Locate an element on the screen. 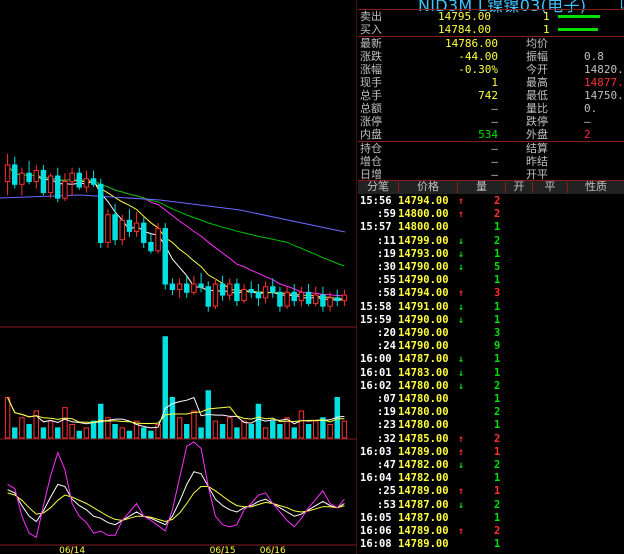 The height and width of the screenshot is (554, 624). stat-label: 涨停 is located at coordinates (371, 121).